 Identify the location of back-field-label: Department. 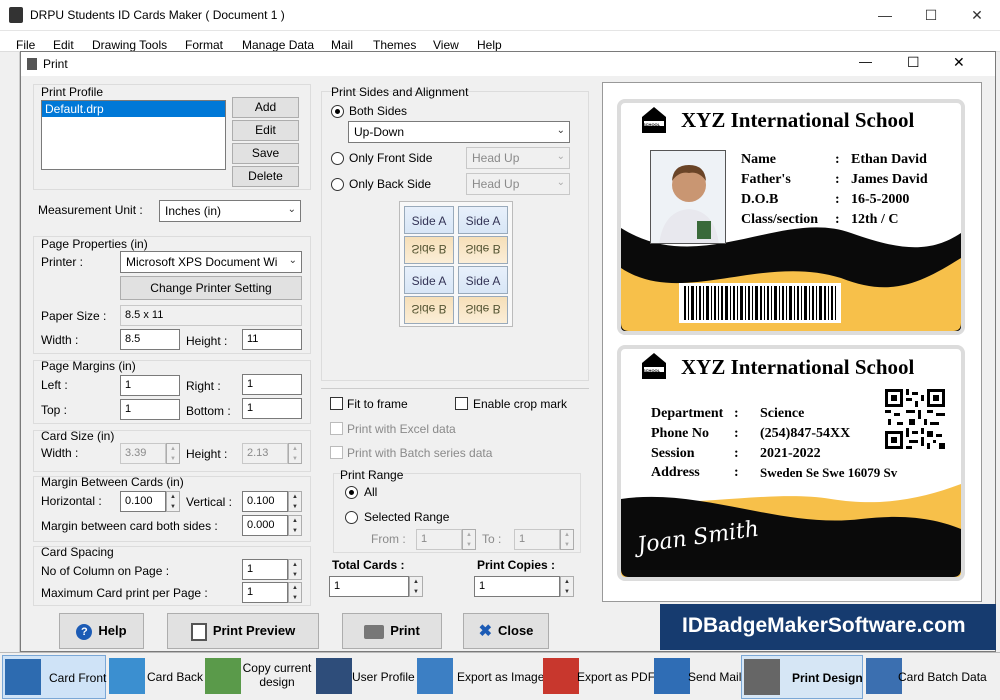
(687, 413).